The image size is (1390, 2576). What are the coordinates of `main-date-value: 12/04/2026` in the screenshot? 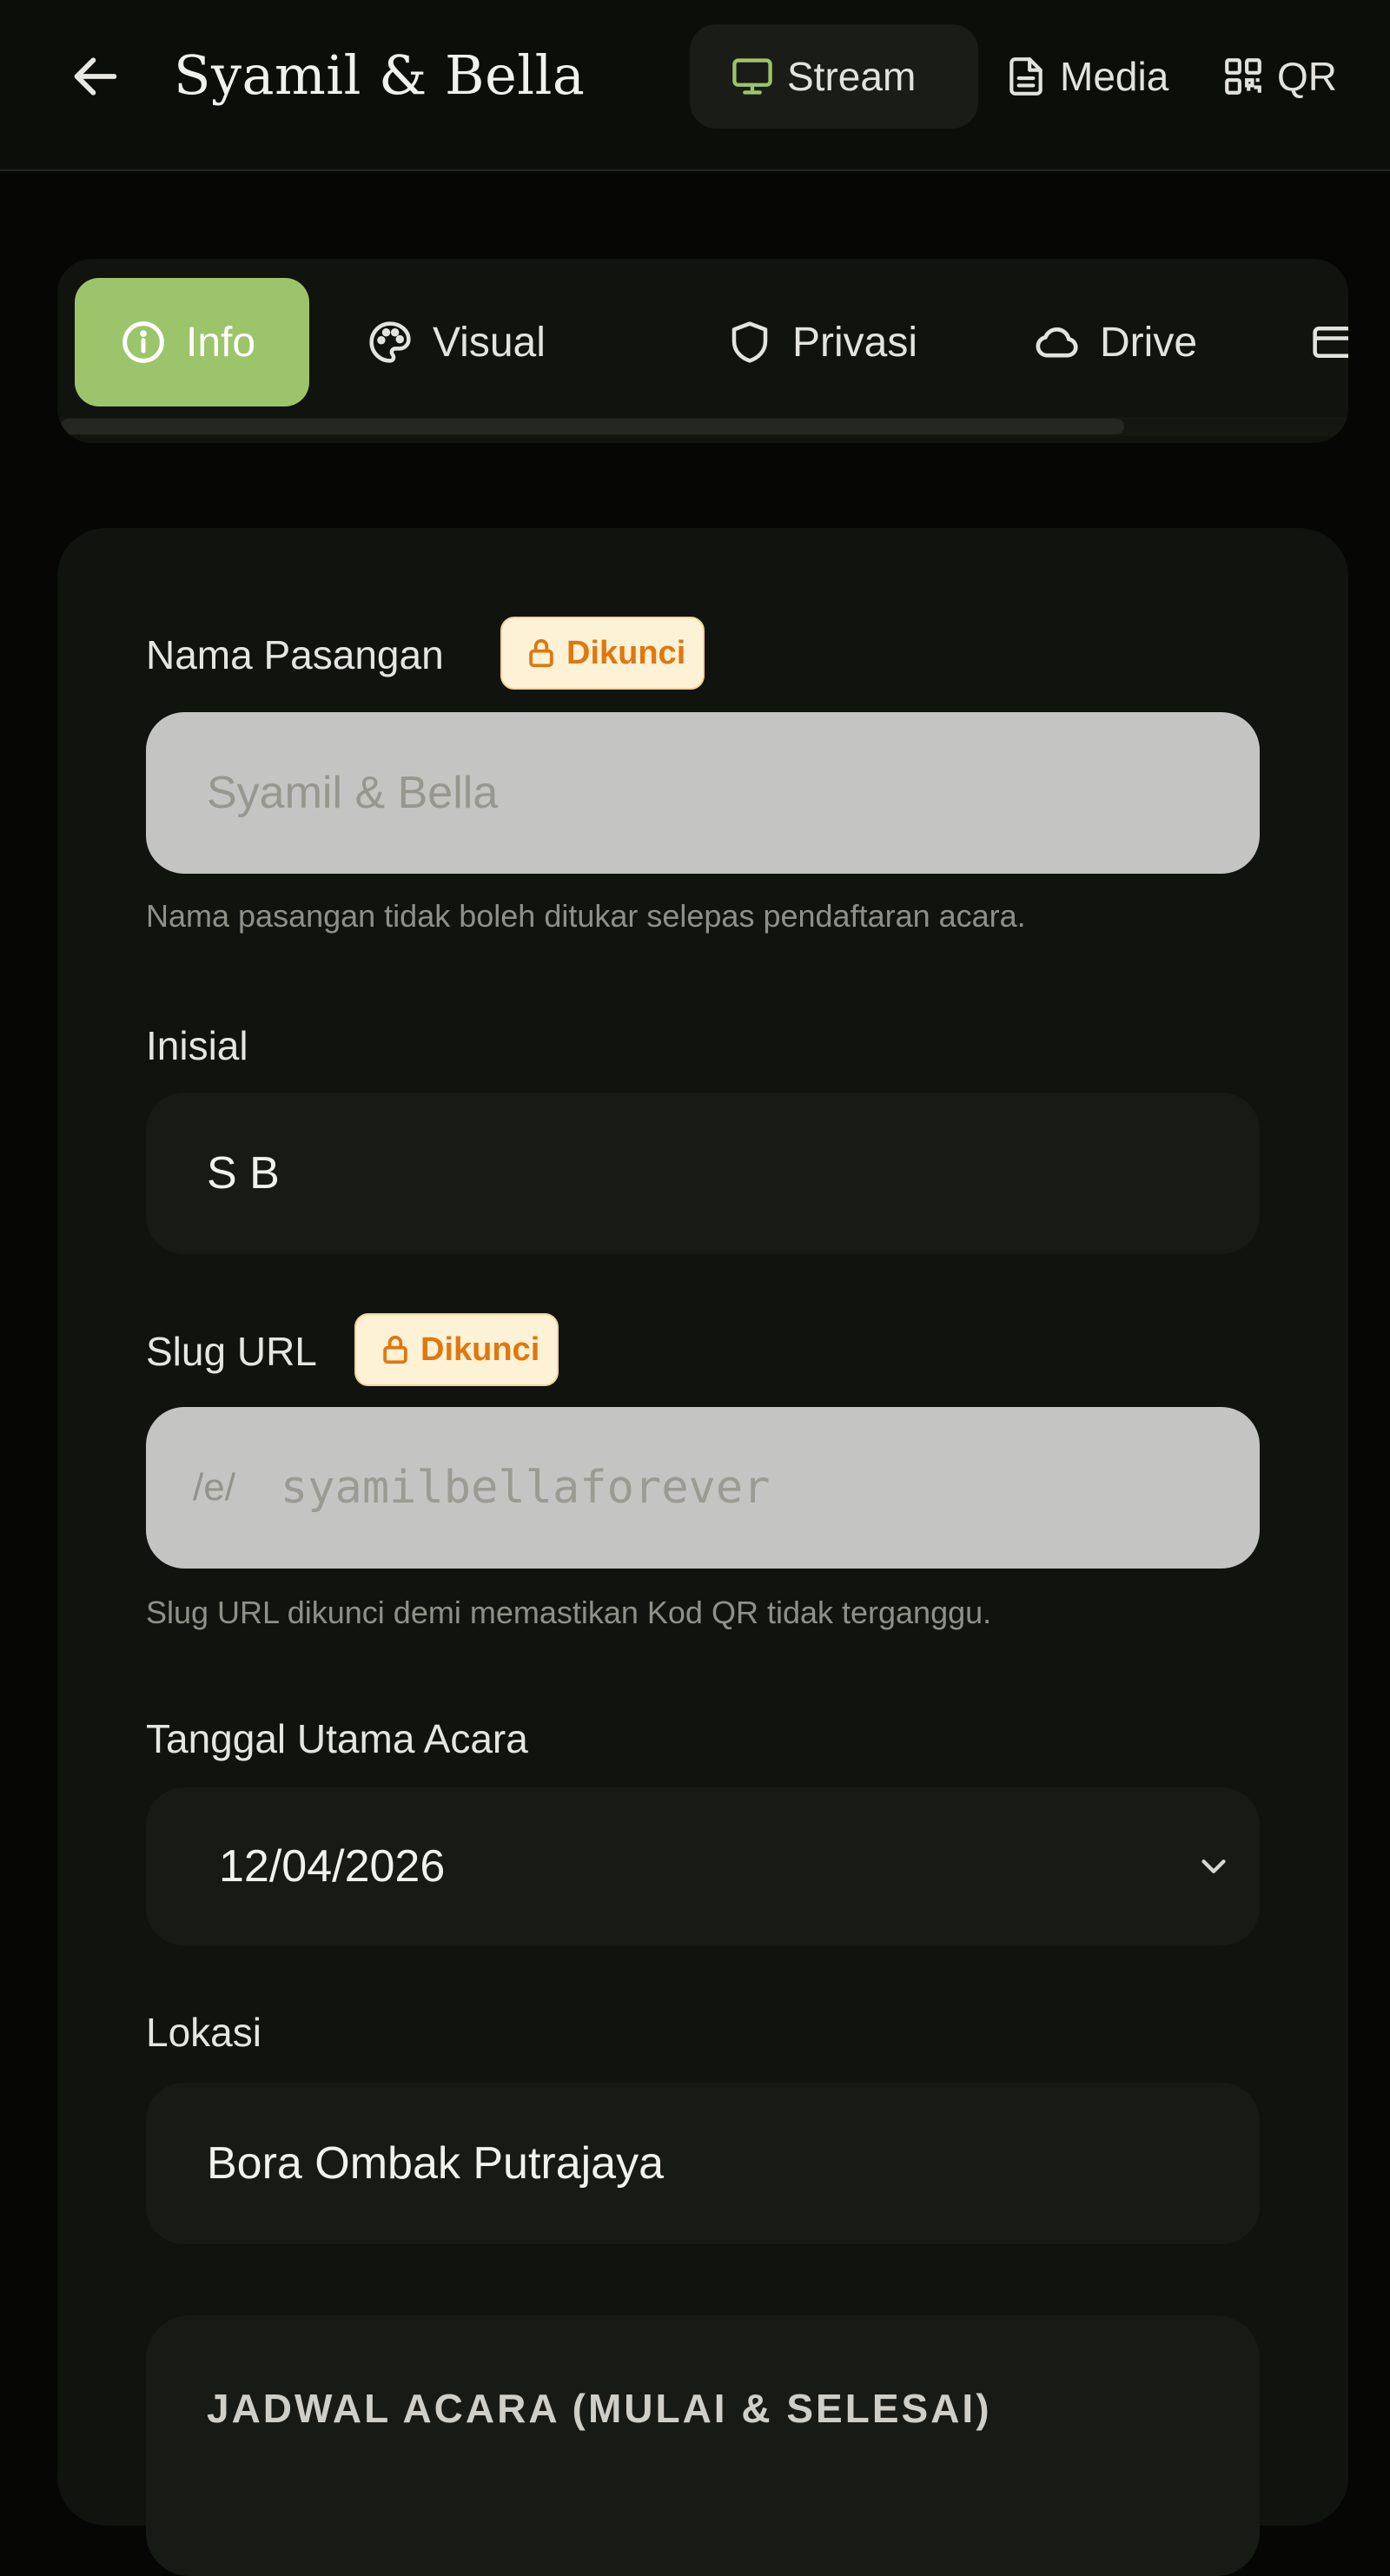 It's located at (332, 1866).